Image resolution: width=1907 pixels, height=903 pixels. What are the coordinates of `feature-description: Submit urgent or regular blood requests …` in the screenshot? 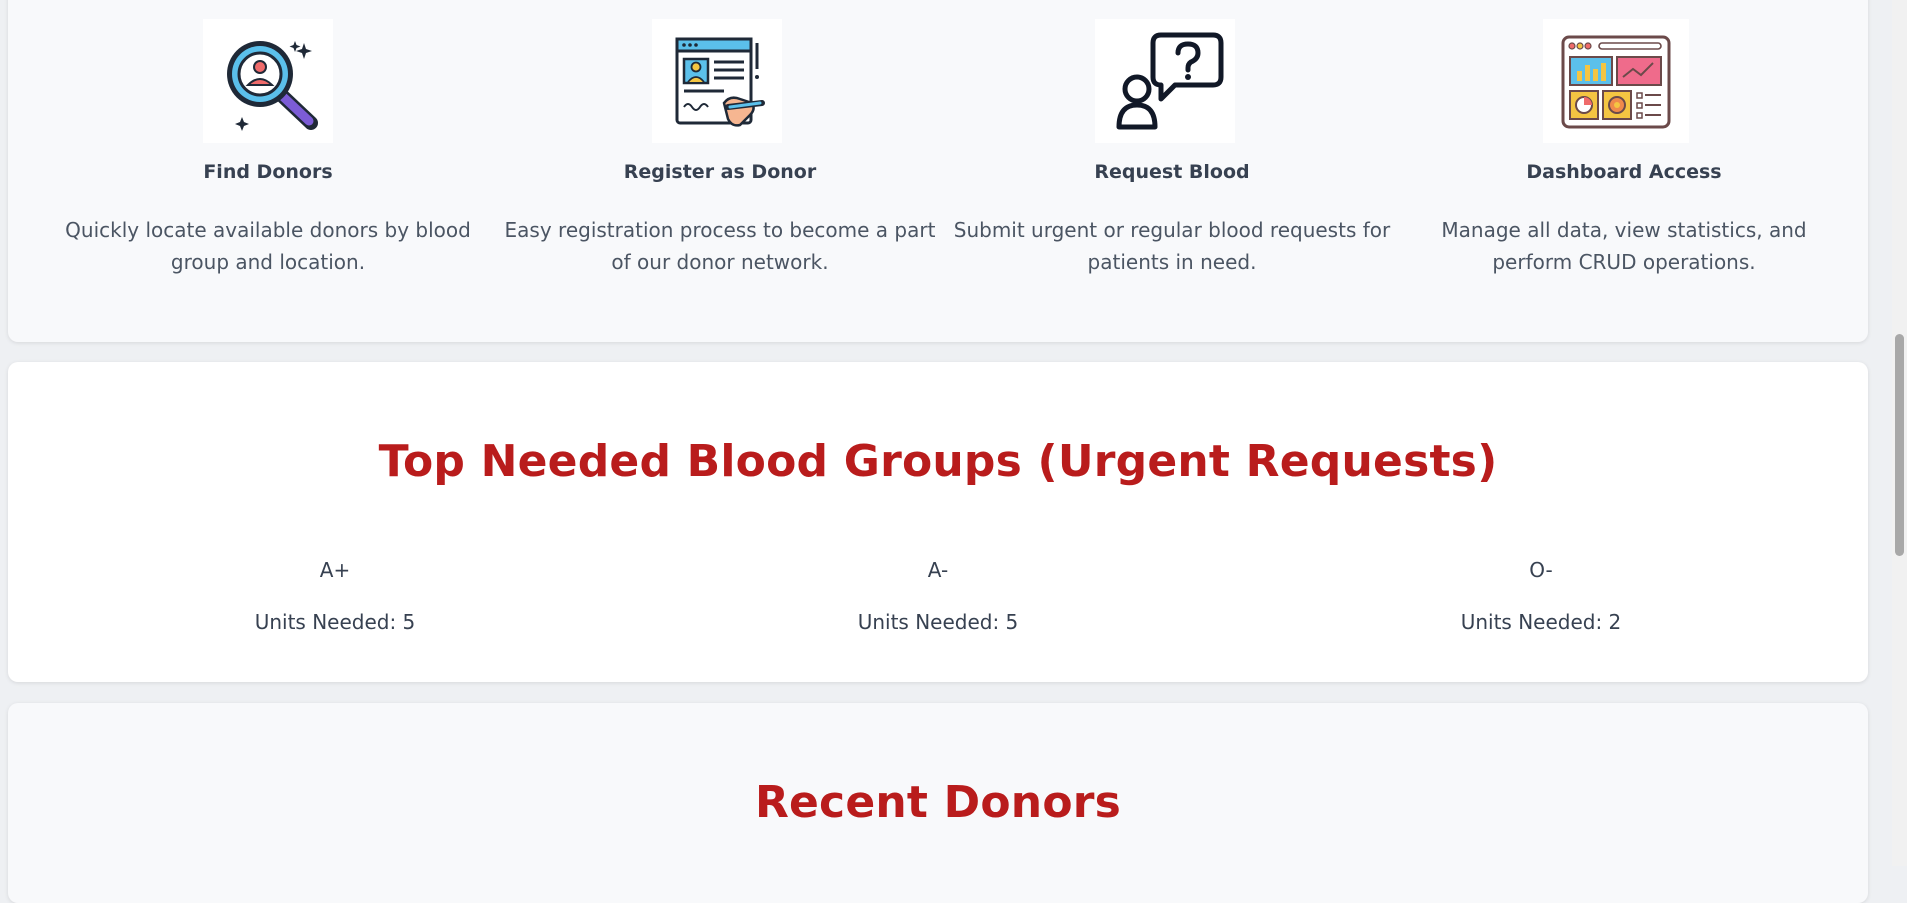 It's located at (1172, 246).